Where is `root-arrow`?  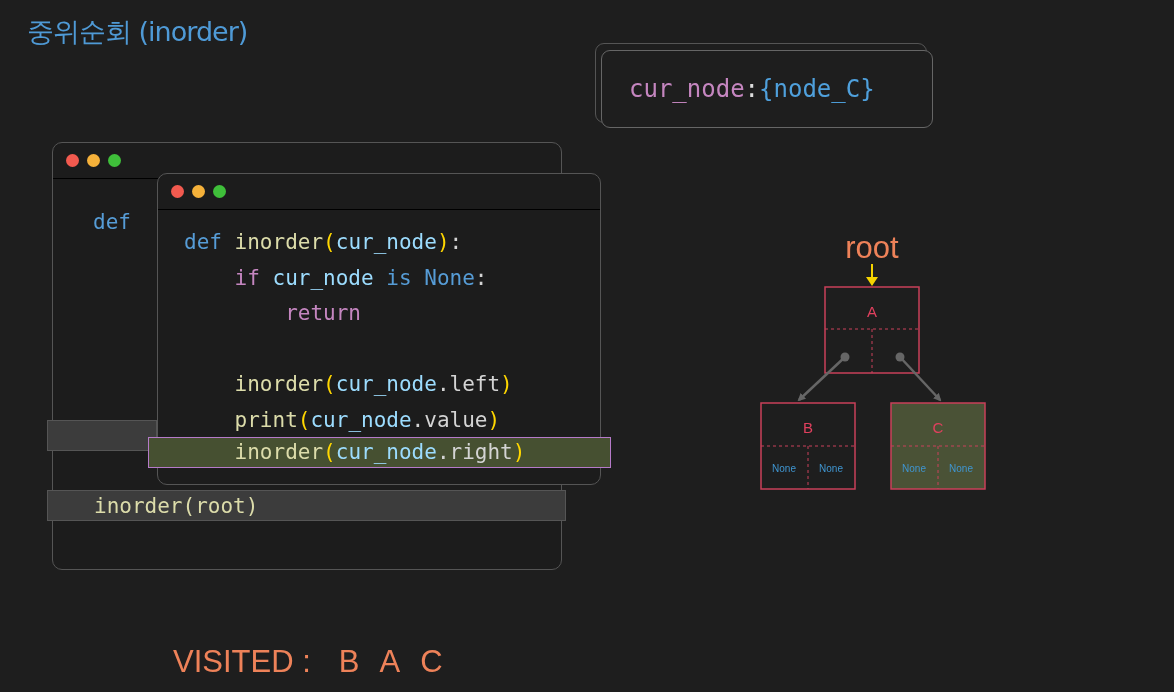
root-arrow is located at coordinates (872, 274).